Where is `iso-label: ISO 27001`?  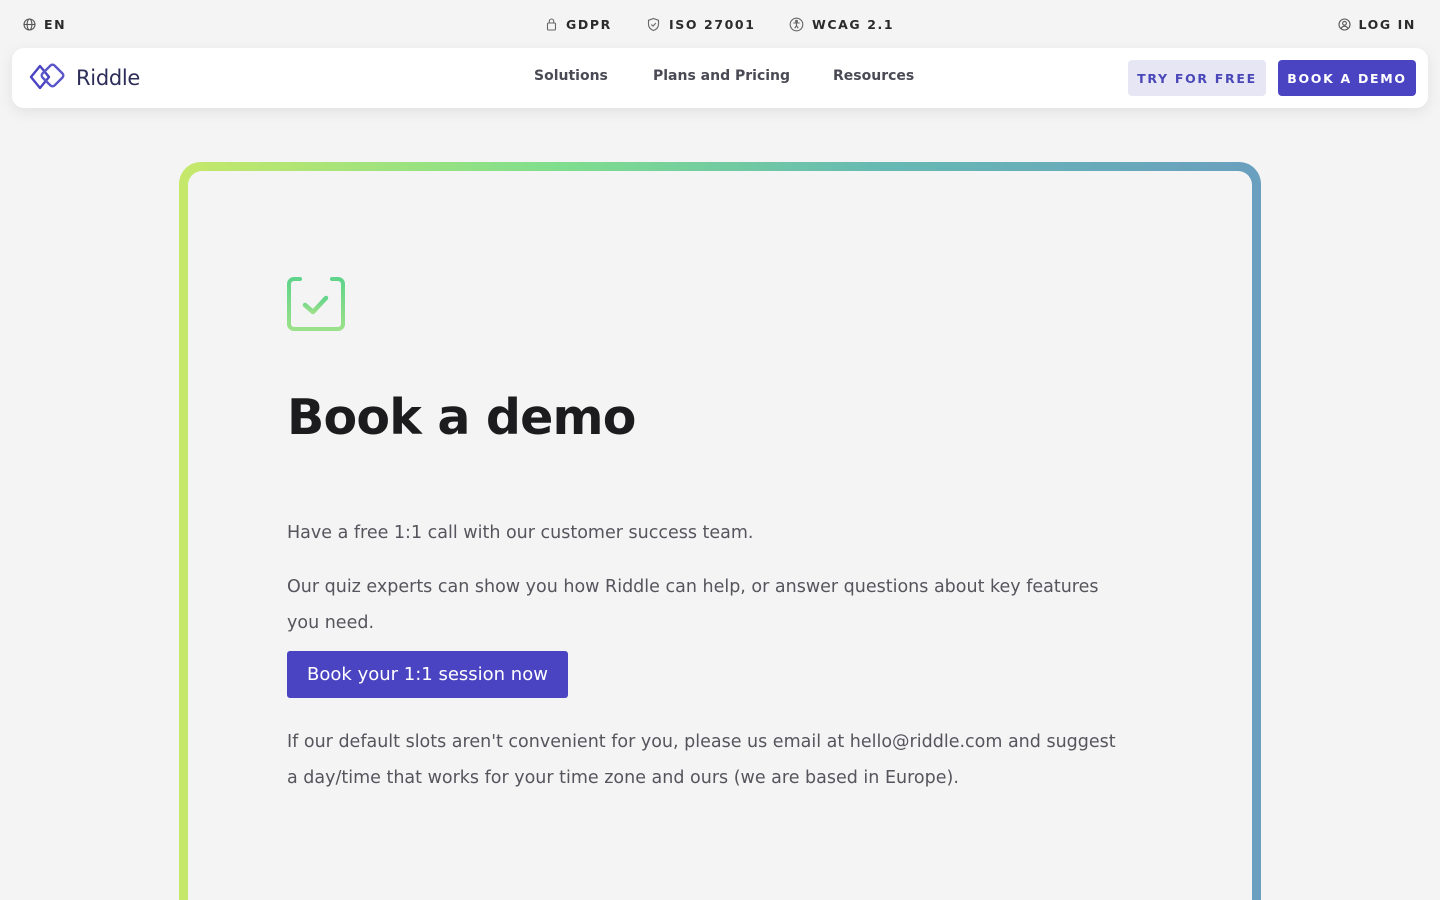
iso-label: ISO 27001 is located at coordinates (712, 24).